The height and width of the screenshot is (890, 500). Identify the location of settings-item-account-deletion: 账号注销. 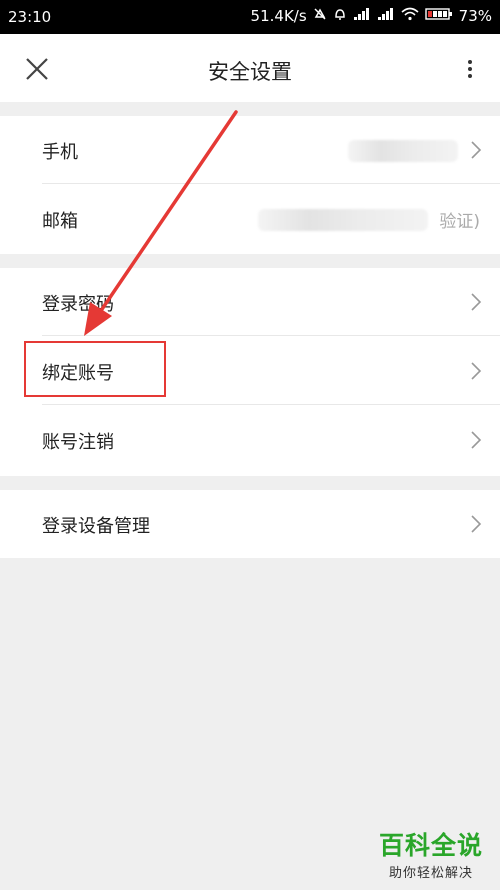
(250, 440).